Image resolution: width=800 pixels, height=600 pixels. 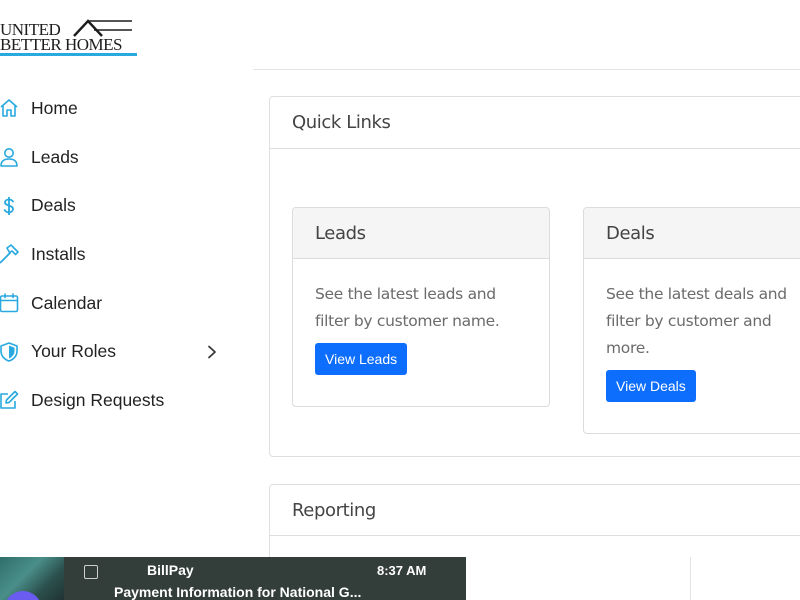 What do you see at coordinates (692, 233) in the screenshot?
I see `deals-card-header: Deals` at bounding box center [692, 233].